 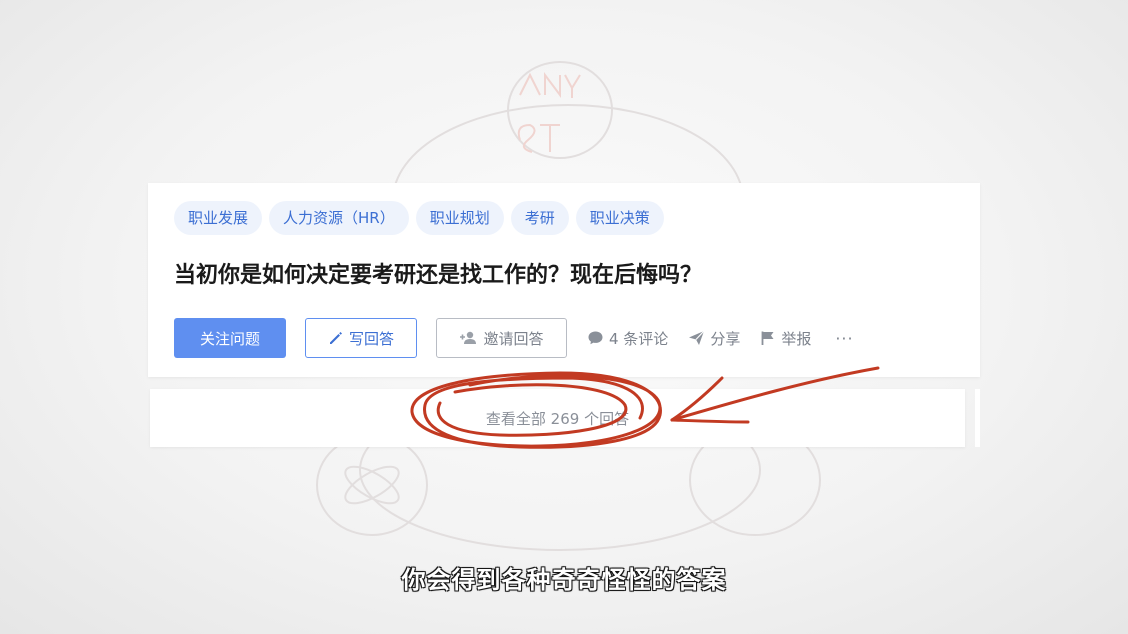 I want to click on share-icon, so click(x=697, y=337).